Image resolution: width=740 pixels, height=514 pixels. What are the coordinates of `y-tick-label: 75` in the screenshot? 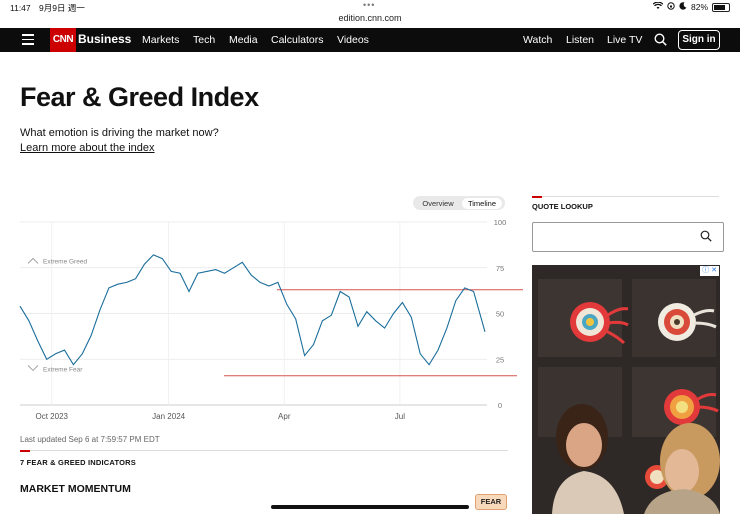 It's located at (500, 268).